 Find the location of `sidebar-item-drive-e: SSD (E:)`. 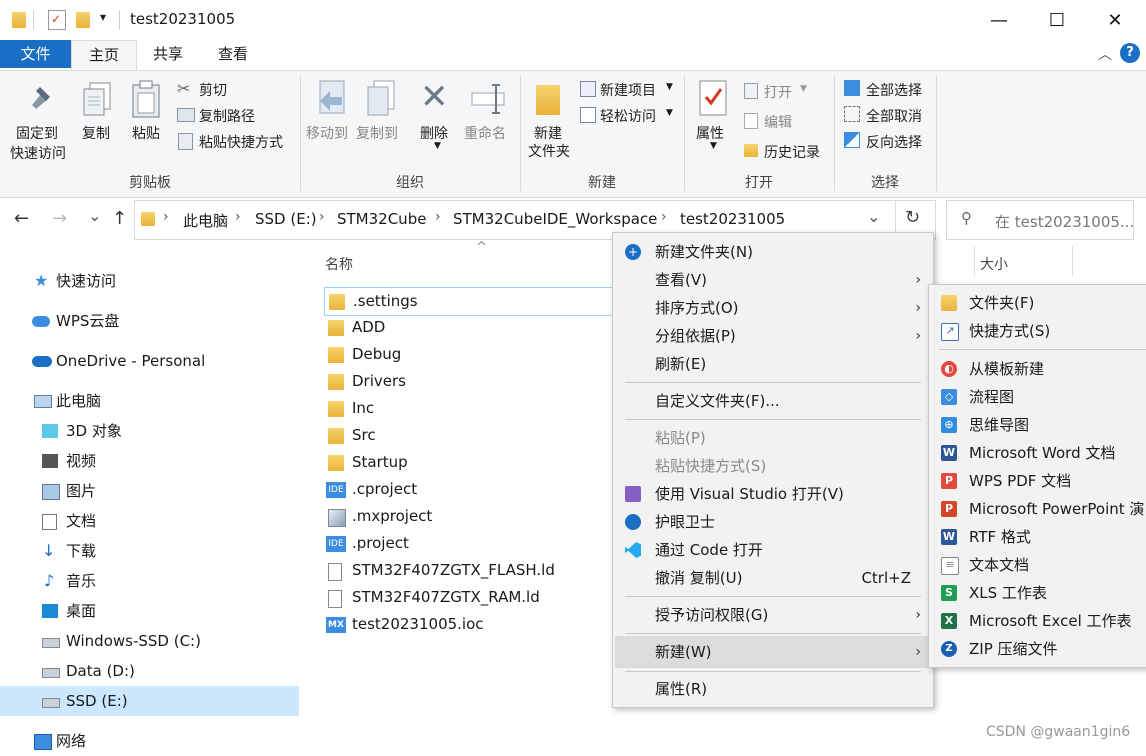

sidebar-item-drive-e: SSD (E:) is located at coordinates (149, 701).